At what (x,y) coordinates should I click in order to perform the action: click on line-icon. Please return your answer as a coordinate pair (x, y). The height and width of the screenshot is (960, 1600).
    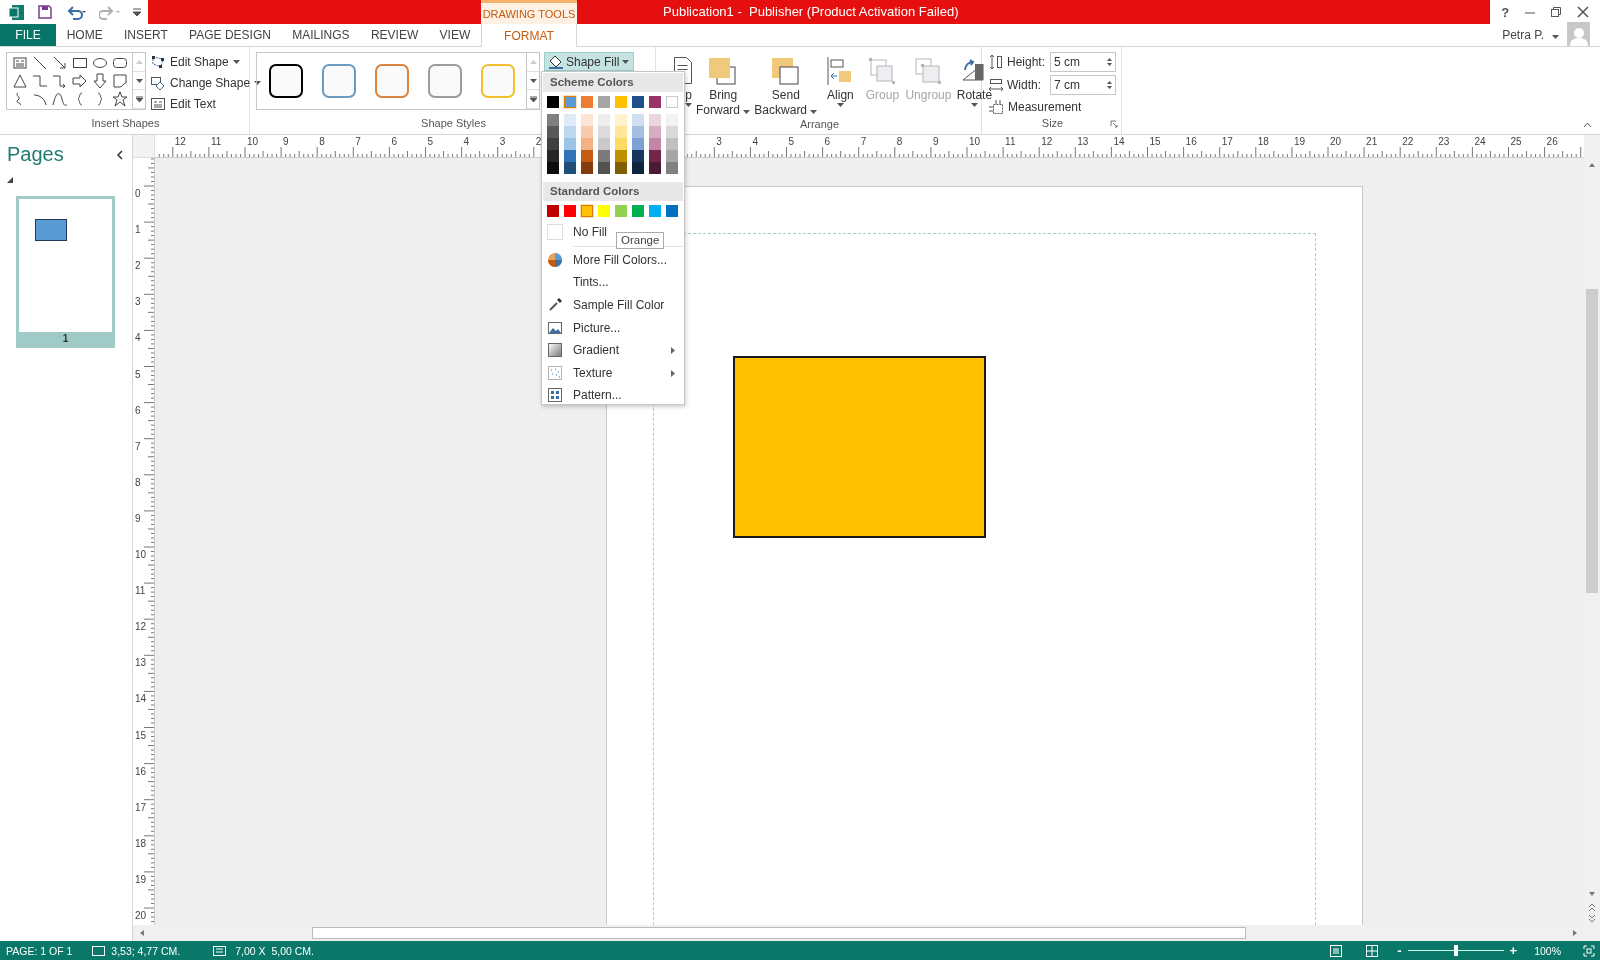
    Looking at the image, I should click on (39, 63).